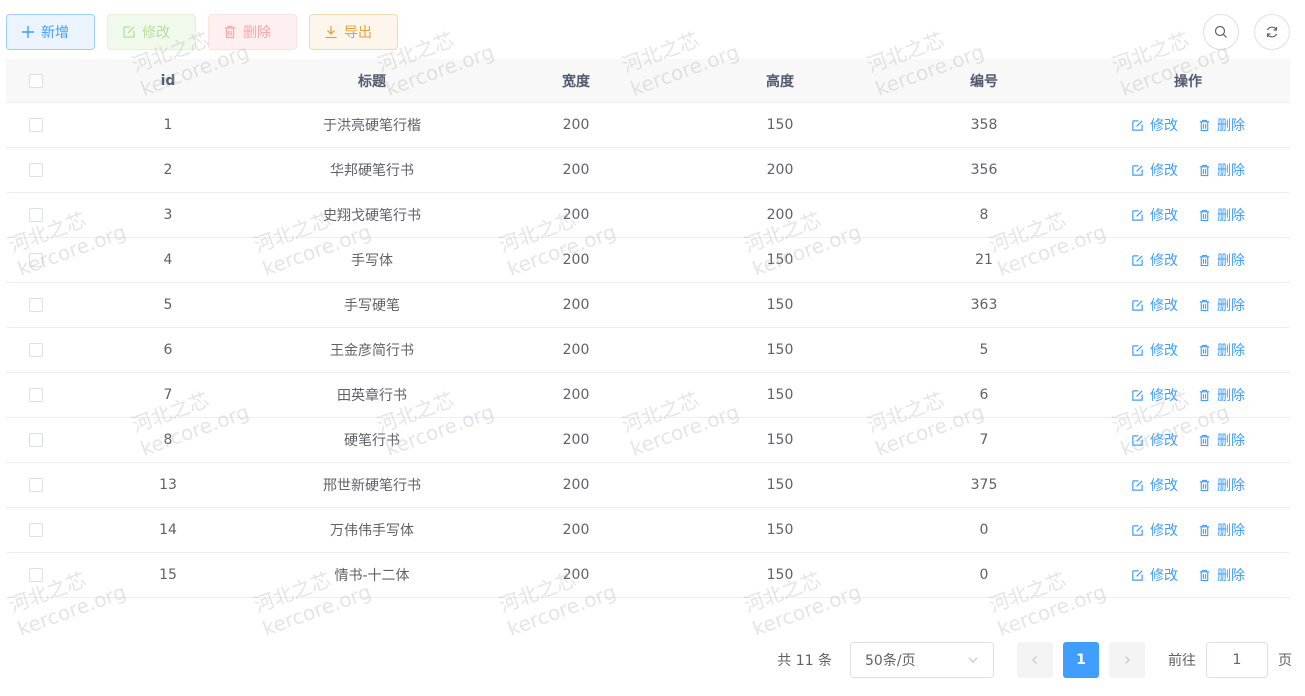 The width and height of the screenshot is (1305, 696). Describe the element at coordinates (331, 32) in the screenshot. I see `download-icon` at that location.